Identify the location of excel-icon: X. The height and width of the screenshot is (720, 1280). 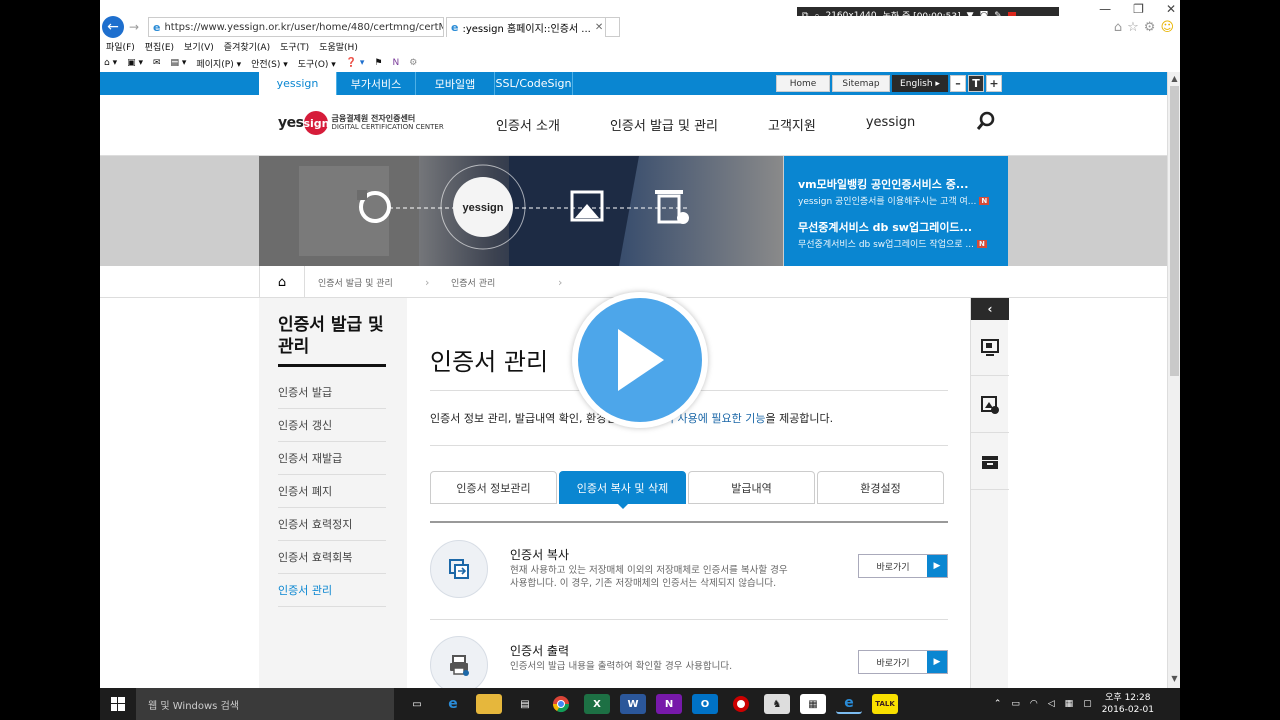
(597, 704).